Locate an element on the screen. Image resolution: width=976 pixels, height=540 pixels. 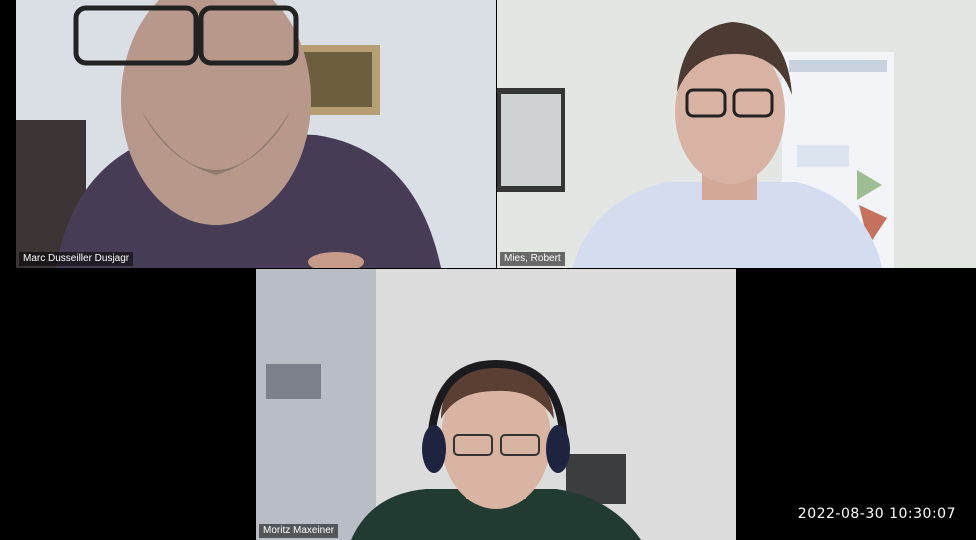
participant-name-label: Marc Dusseiller Dusjagr is located at coordinates (76, 259).